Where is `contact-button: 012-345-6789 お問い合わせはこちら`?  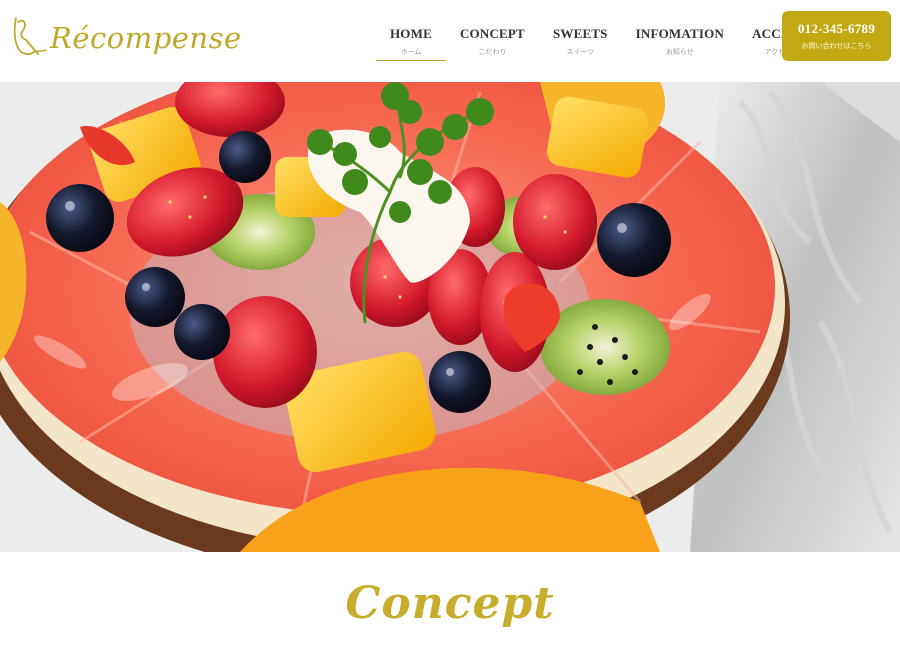
contact-button: 012-345-6789 お問い合わせはこちら is located at coordinates (836, 36).